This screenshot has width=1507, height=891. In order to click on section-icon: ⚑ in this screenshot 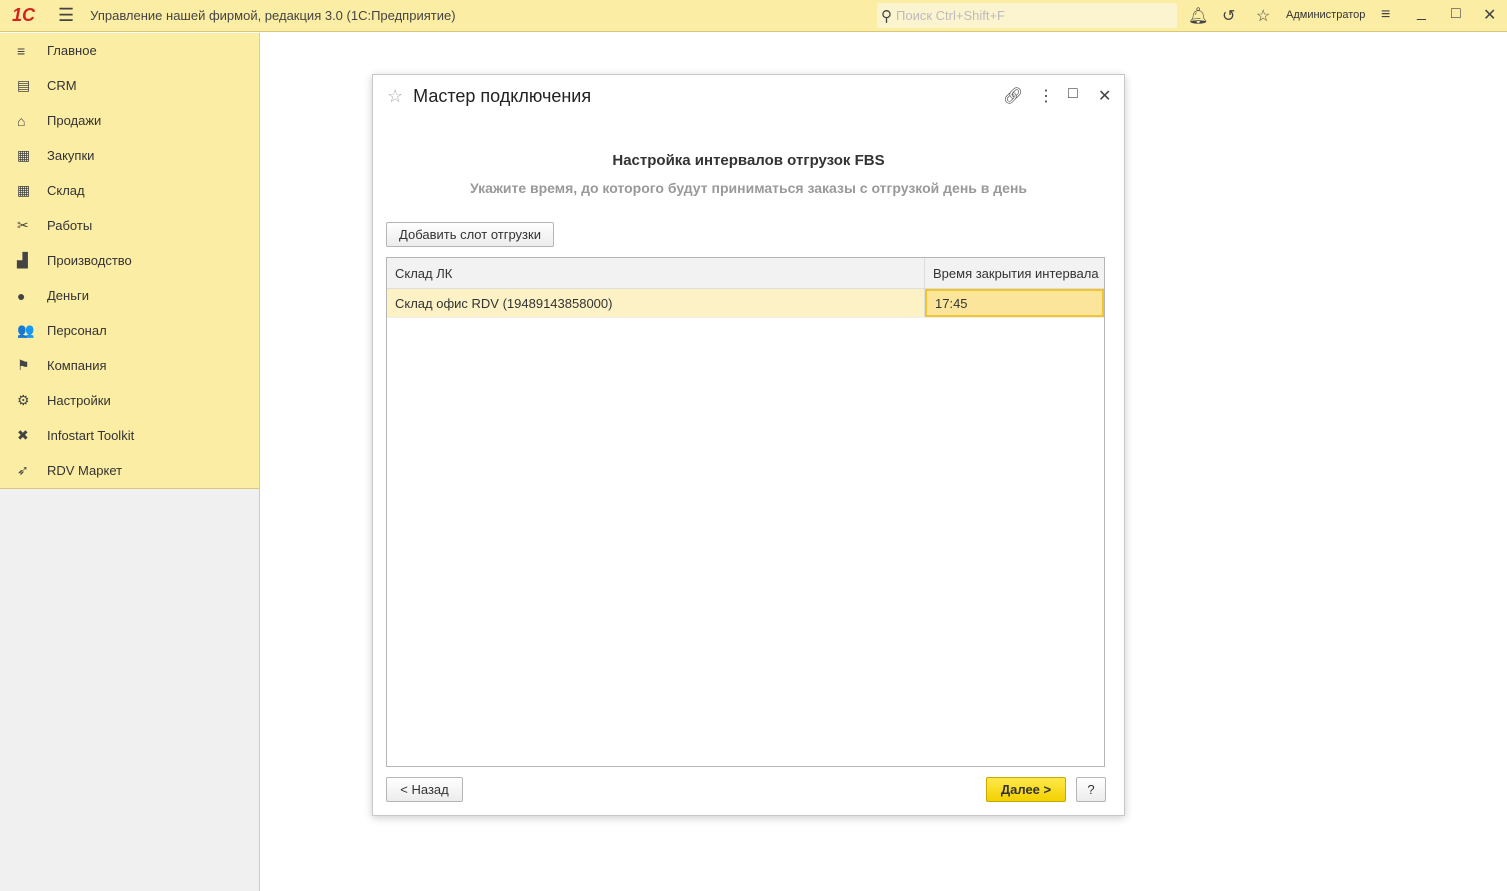, I will do `click(23, 365)`.